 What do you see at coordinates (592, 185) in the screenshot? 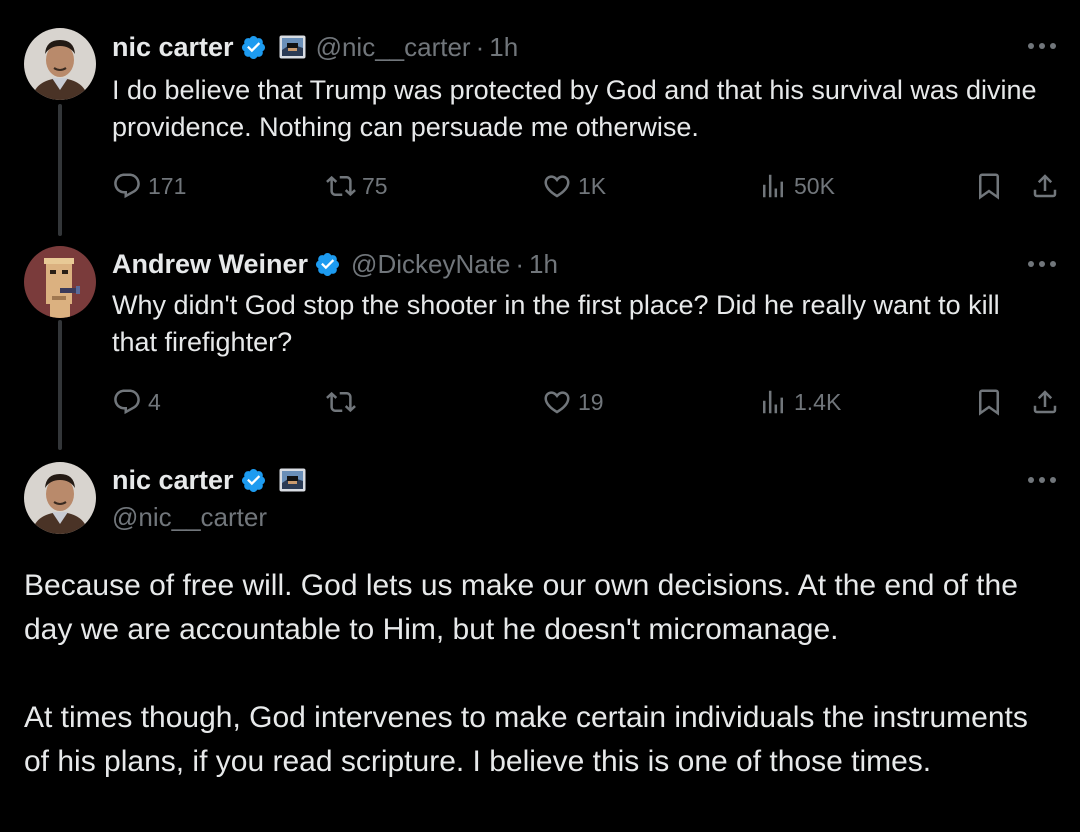
I see `like-count: 1K` at bounding box center [592, 185].